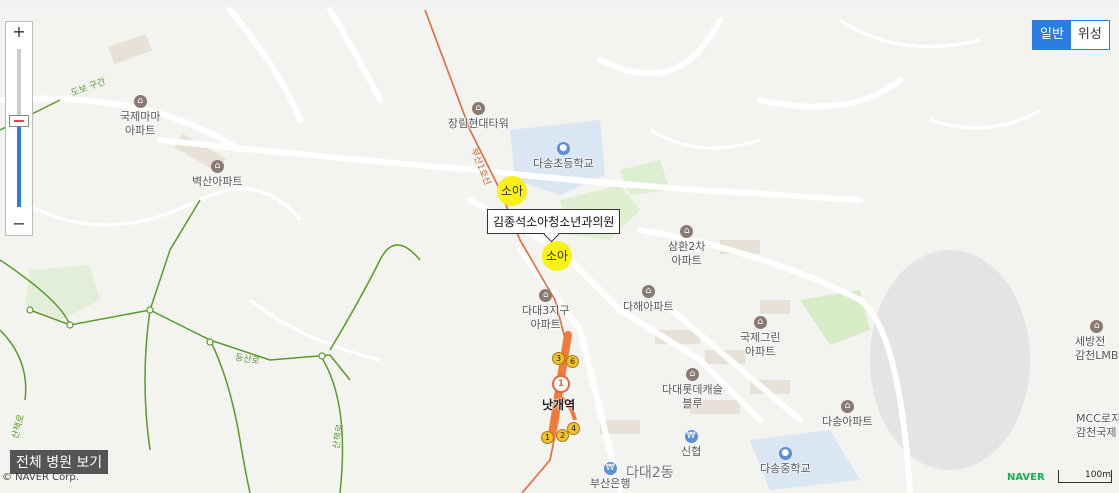 This screenshot has width=1119, height=493. What do you see at coordinates (648, 306) in the screenshot?
I see `poi-label: 다해아파트` at bounding box center [648, 306].